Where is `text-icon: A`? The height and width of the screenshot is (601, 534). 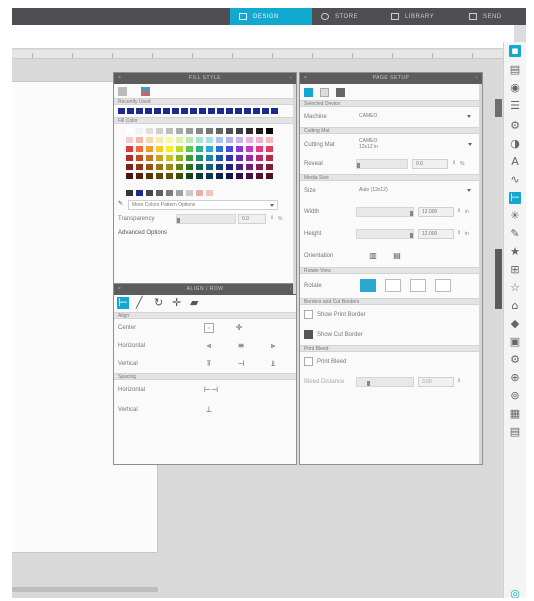
text-icon: A is located at coordinates (515, 162).